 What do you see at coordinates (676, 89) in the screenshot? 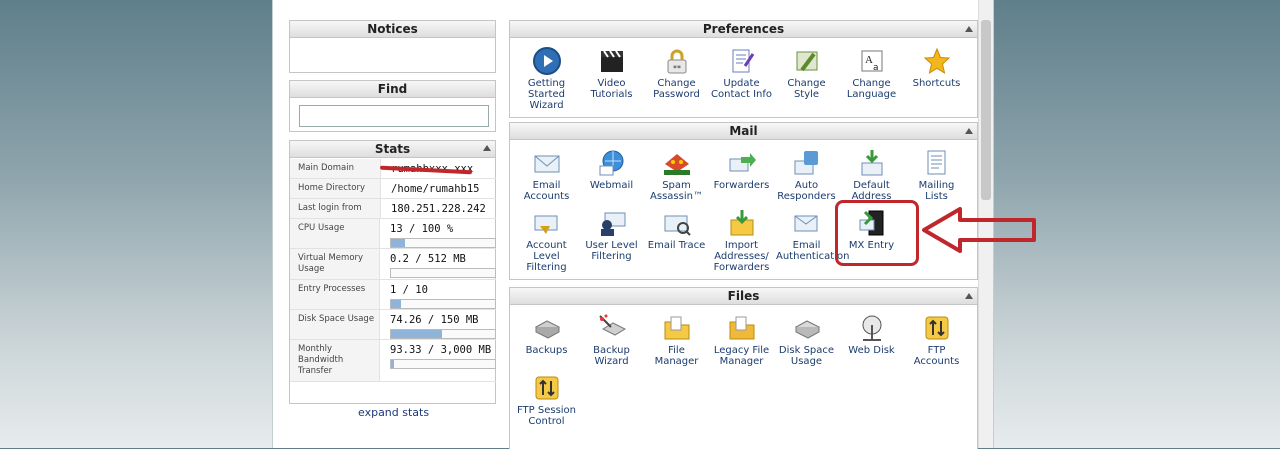
I see `preferences-item-label: Change Password` at bounding box center [676, 89].